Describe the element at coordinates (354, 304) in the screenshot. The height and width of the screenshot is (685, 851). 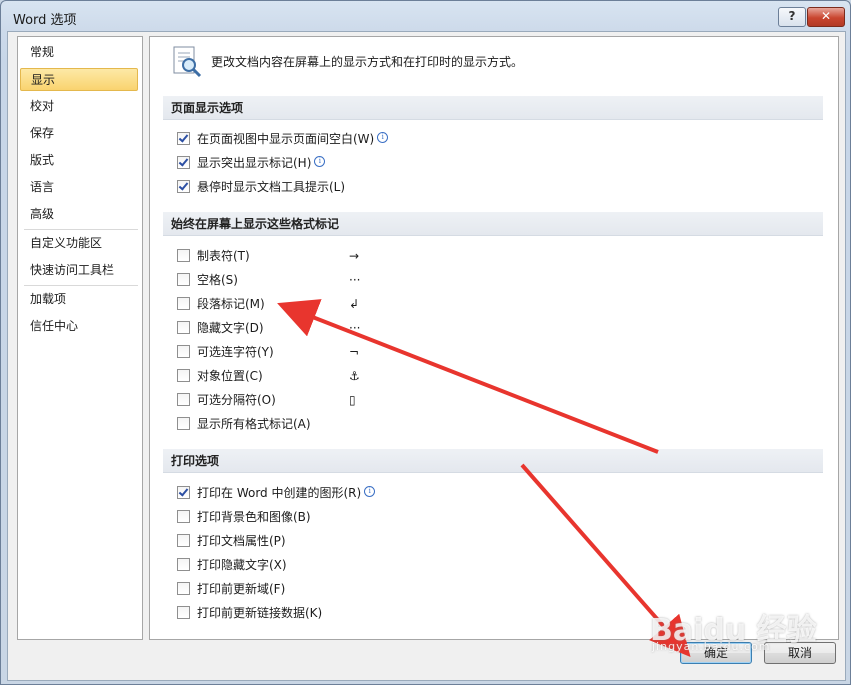
I see `paragraph-mark-icon: ↲` at that location.